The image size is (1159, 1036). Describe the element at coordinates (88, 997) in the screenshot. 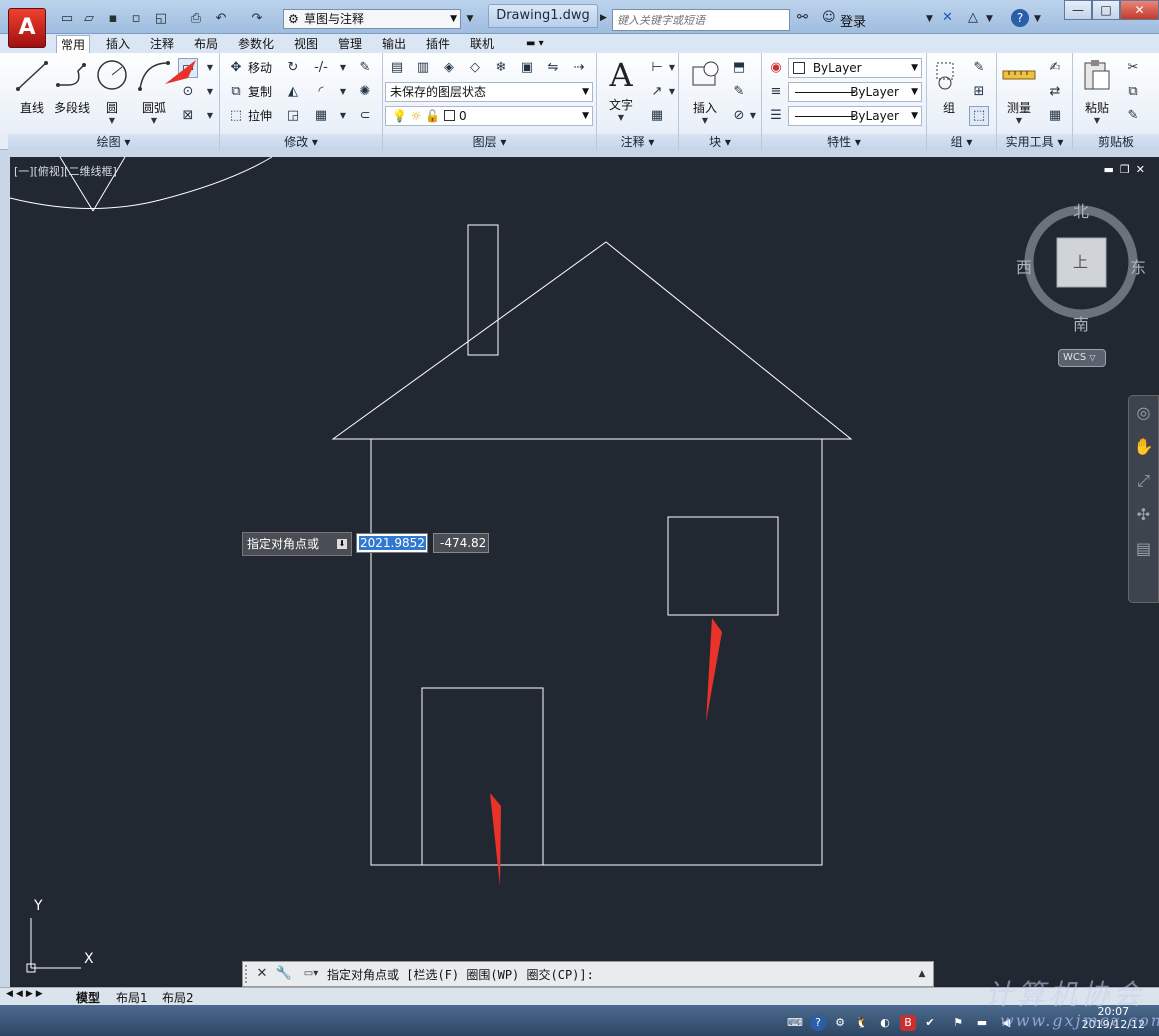

I see `tab-model: 模型` at that location.